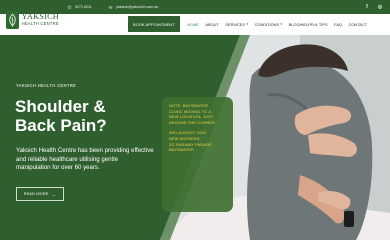 The height and width of the screenshot is (240, 390). I want to click on site-logo: YAKSICH HEALTH CENTRE, so click(32, 19).